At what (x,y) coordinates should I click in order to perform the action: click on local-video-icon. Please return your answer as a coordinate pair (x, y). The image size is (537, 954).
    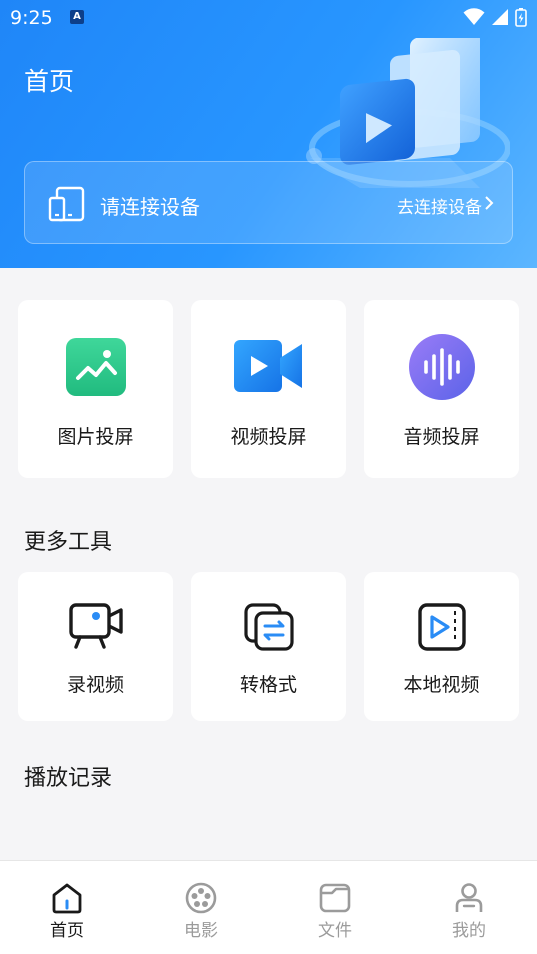
    Looking at the image, I should click on (441, 627).